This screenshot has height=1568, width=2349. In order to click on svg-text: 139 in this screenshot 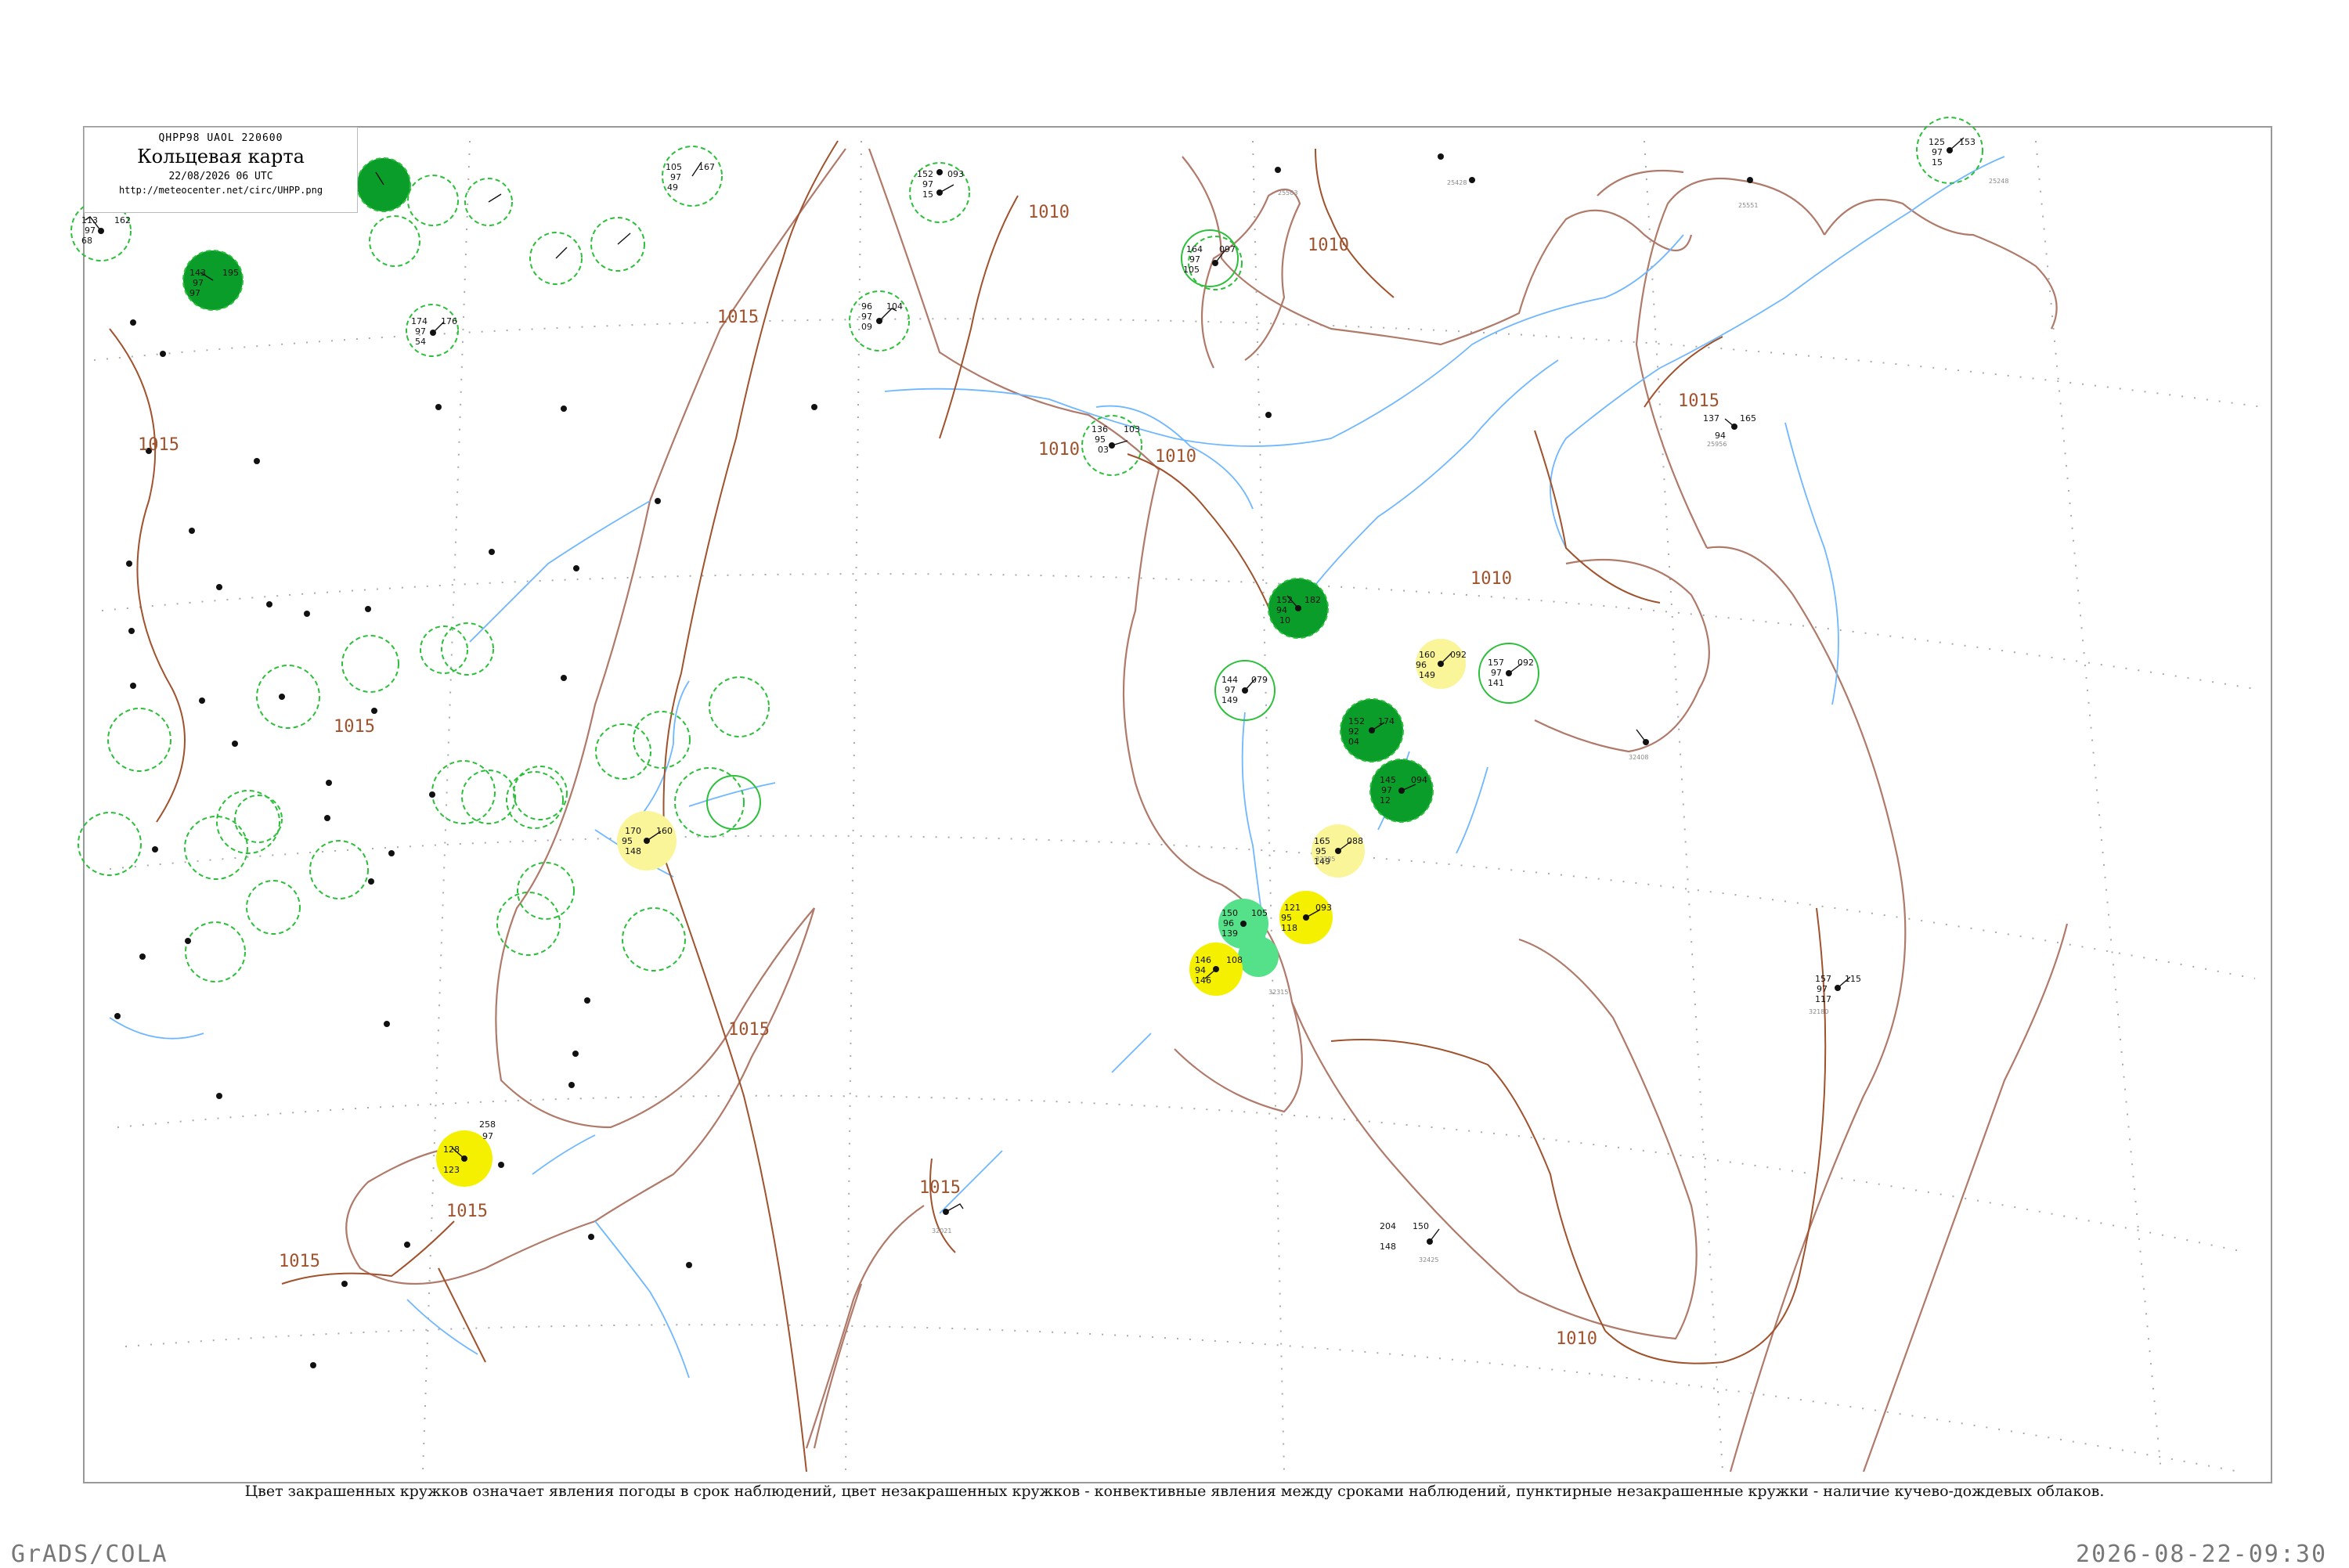, I will do `click(1230, 933)`.